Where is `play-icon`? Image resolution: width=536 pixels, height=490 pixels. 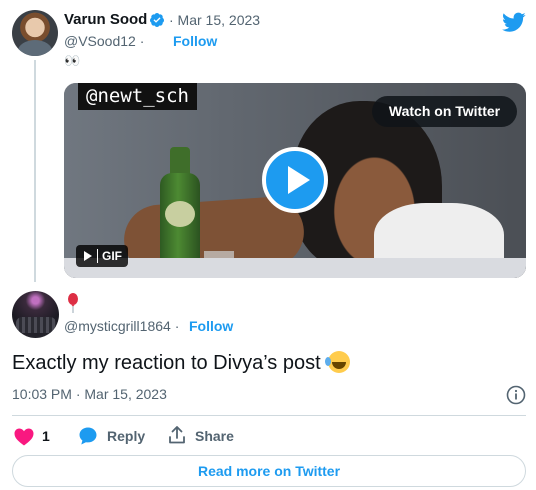
play-icon is located at coordinates (299, 180).